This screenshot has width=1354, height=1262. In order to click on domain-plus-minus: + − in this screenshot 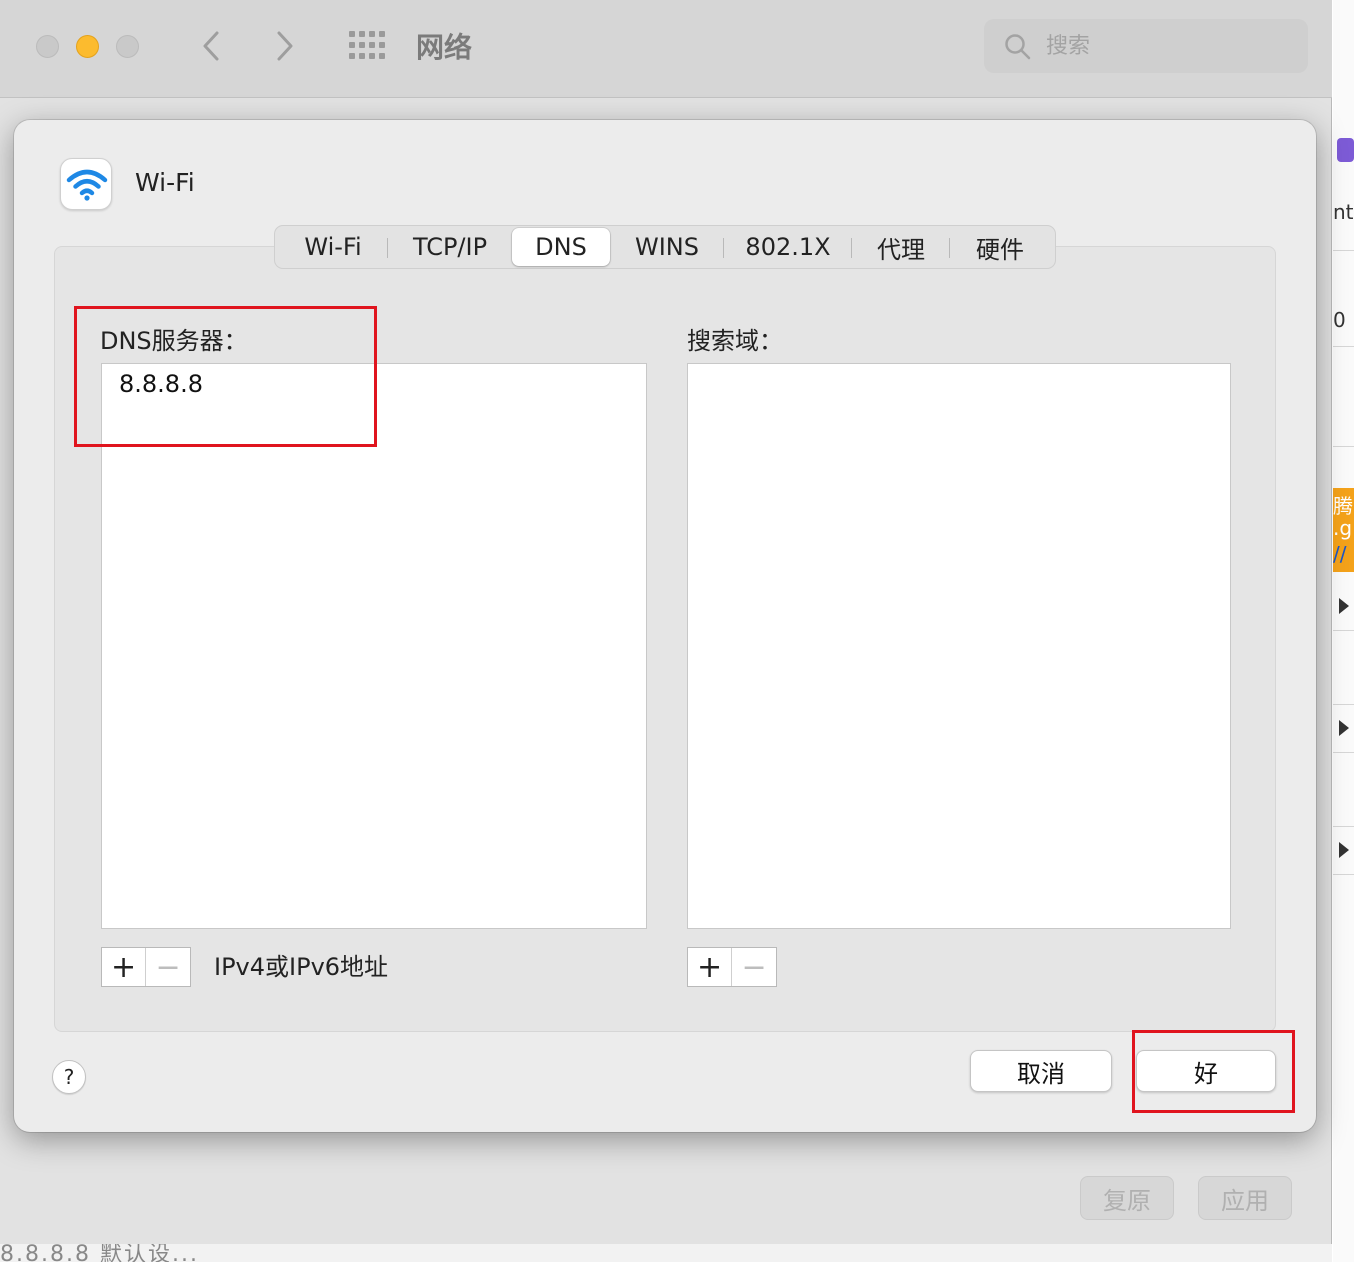, I will do `click(732, 967)`.